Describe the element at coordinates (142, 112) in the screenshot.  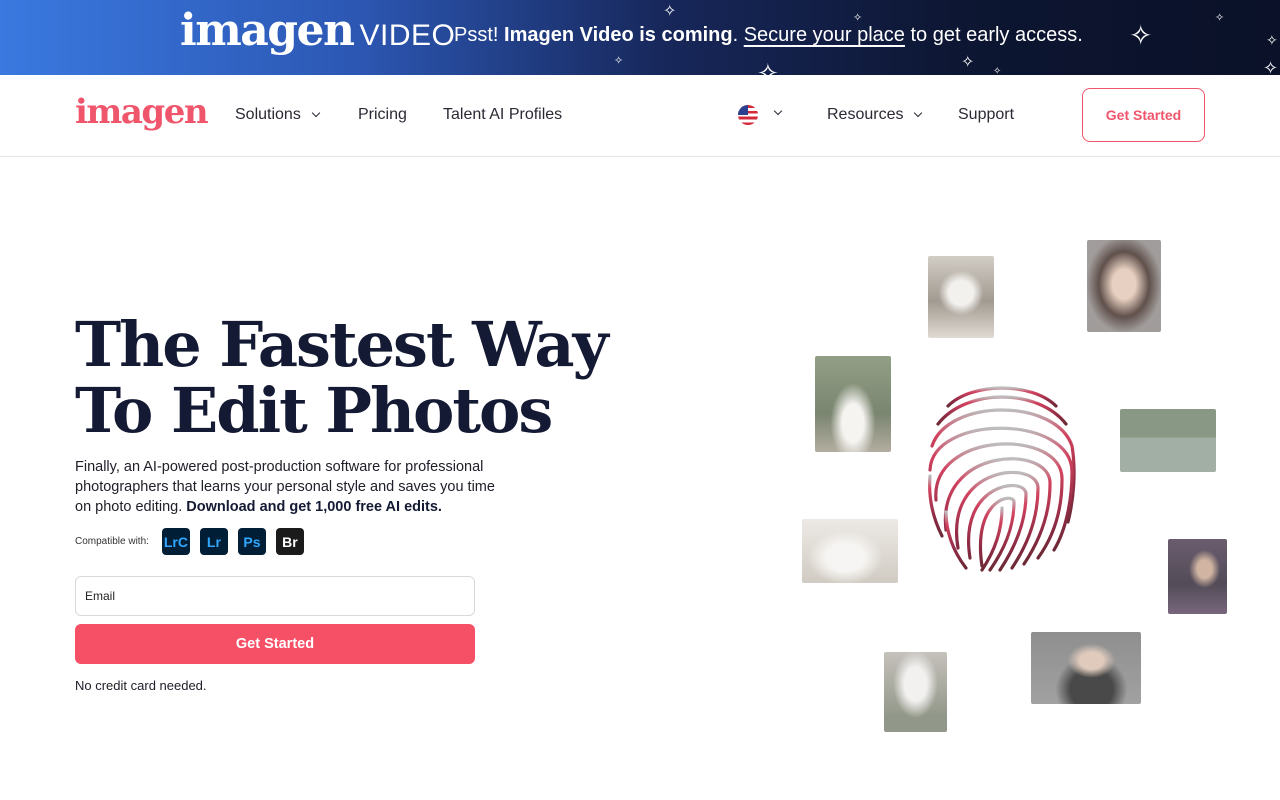
I see `imagen-logo: imagen` at that location.